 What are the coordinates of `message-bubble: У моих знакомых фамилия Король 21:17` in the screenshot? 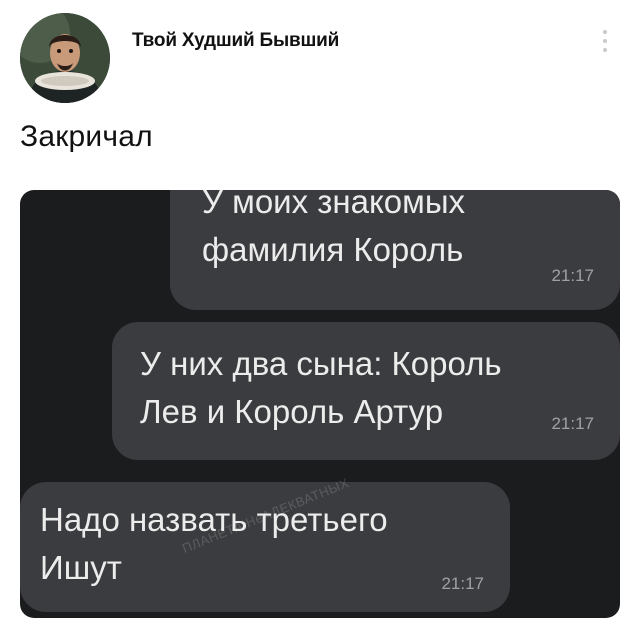 It's located at (395, 250).